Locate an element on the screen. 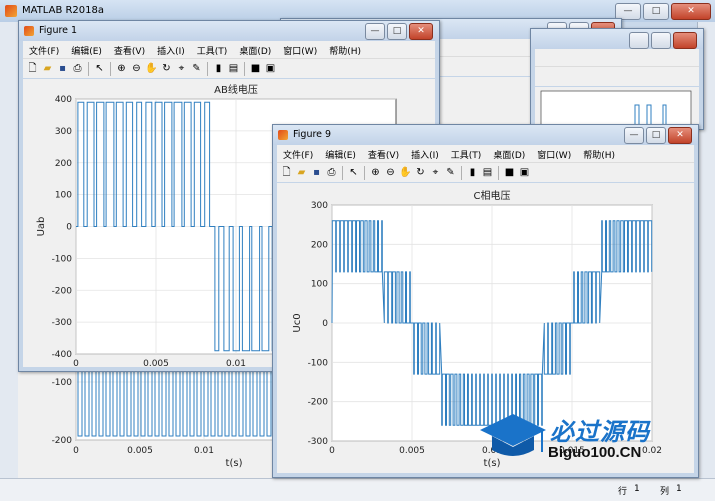  graduation-cap-logo is located at coordinates (513, 435).